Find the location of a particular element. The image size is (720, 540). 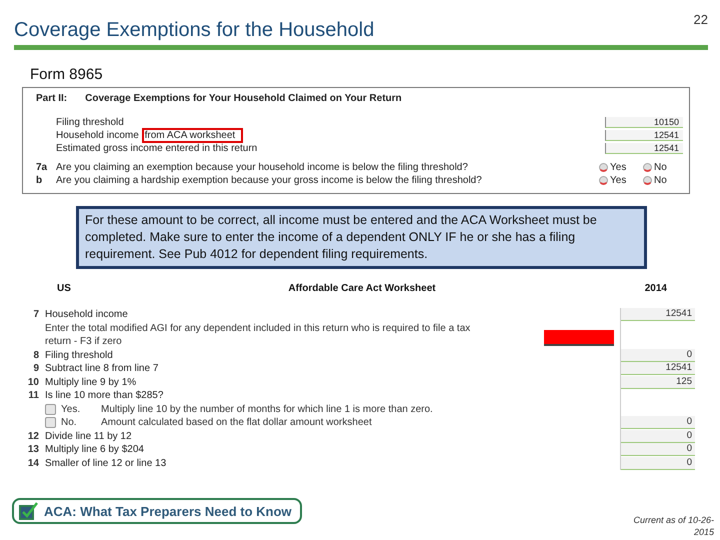

form-label: Form 8965 is located at coordinates (66, 74).